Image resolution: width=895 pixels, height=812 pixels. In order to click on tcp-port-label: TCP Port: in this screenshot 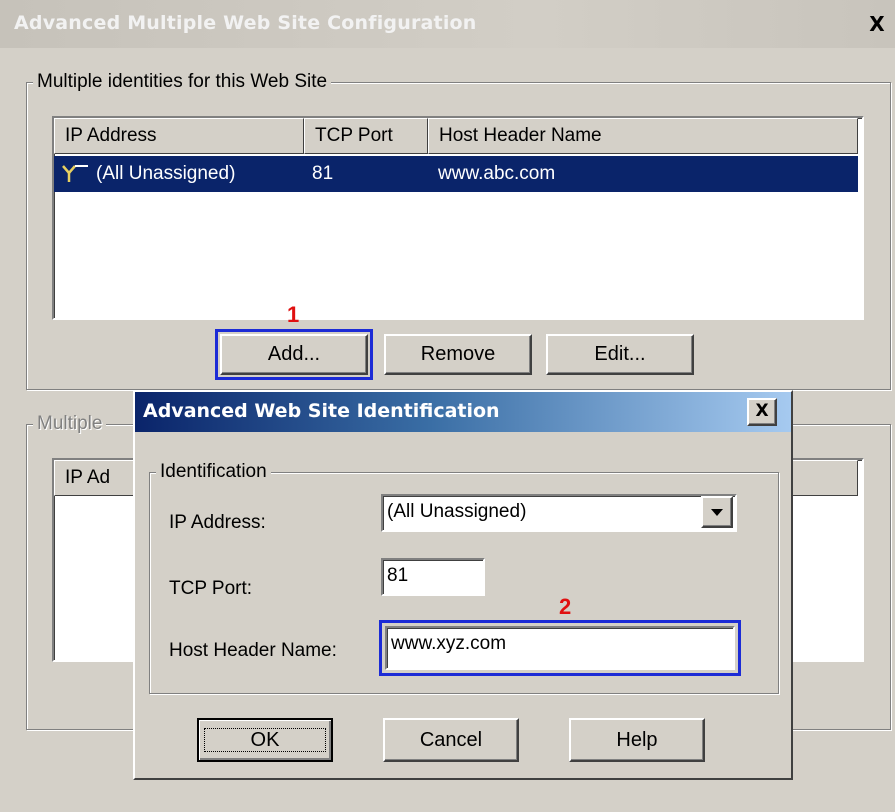, I will do `click(211, 588)`.